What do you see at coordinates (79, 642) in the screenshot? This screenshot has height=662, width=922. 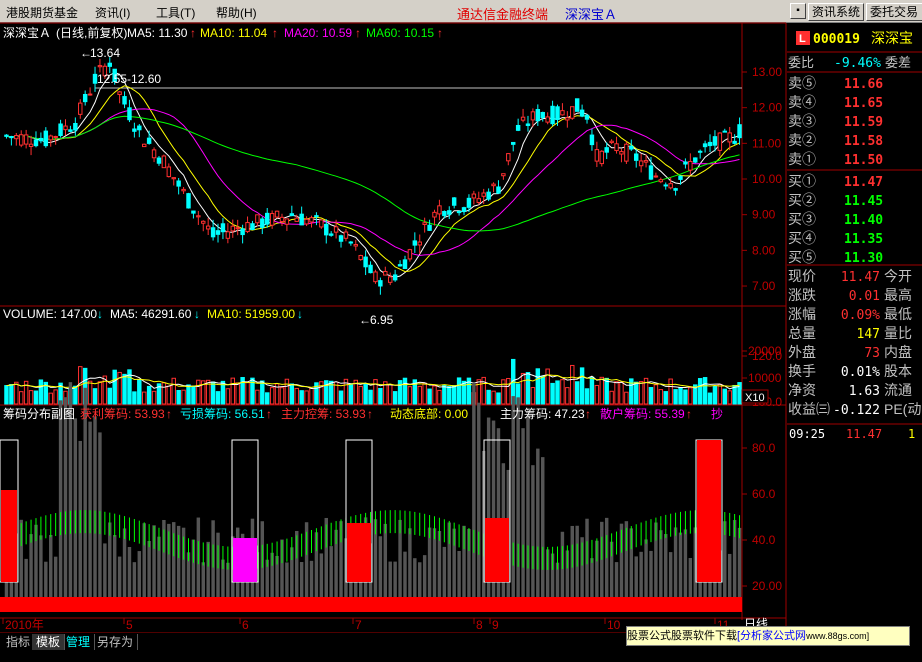 I see `tab-manage: 管理` at bounding box center [79, 642].